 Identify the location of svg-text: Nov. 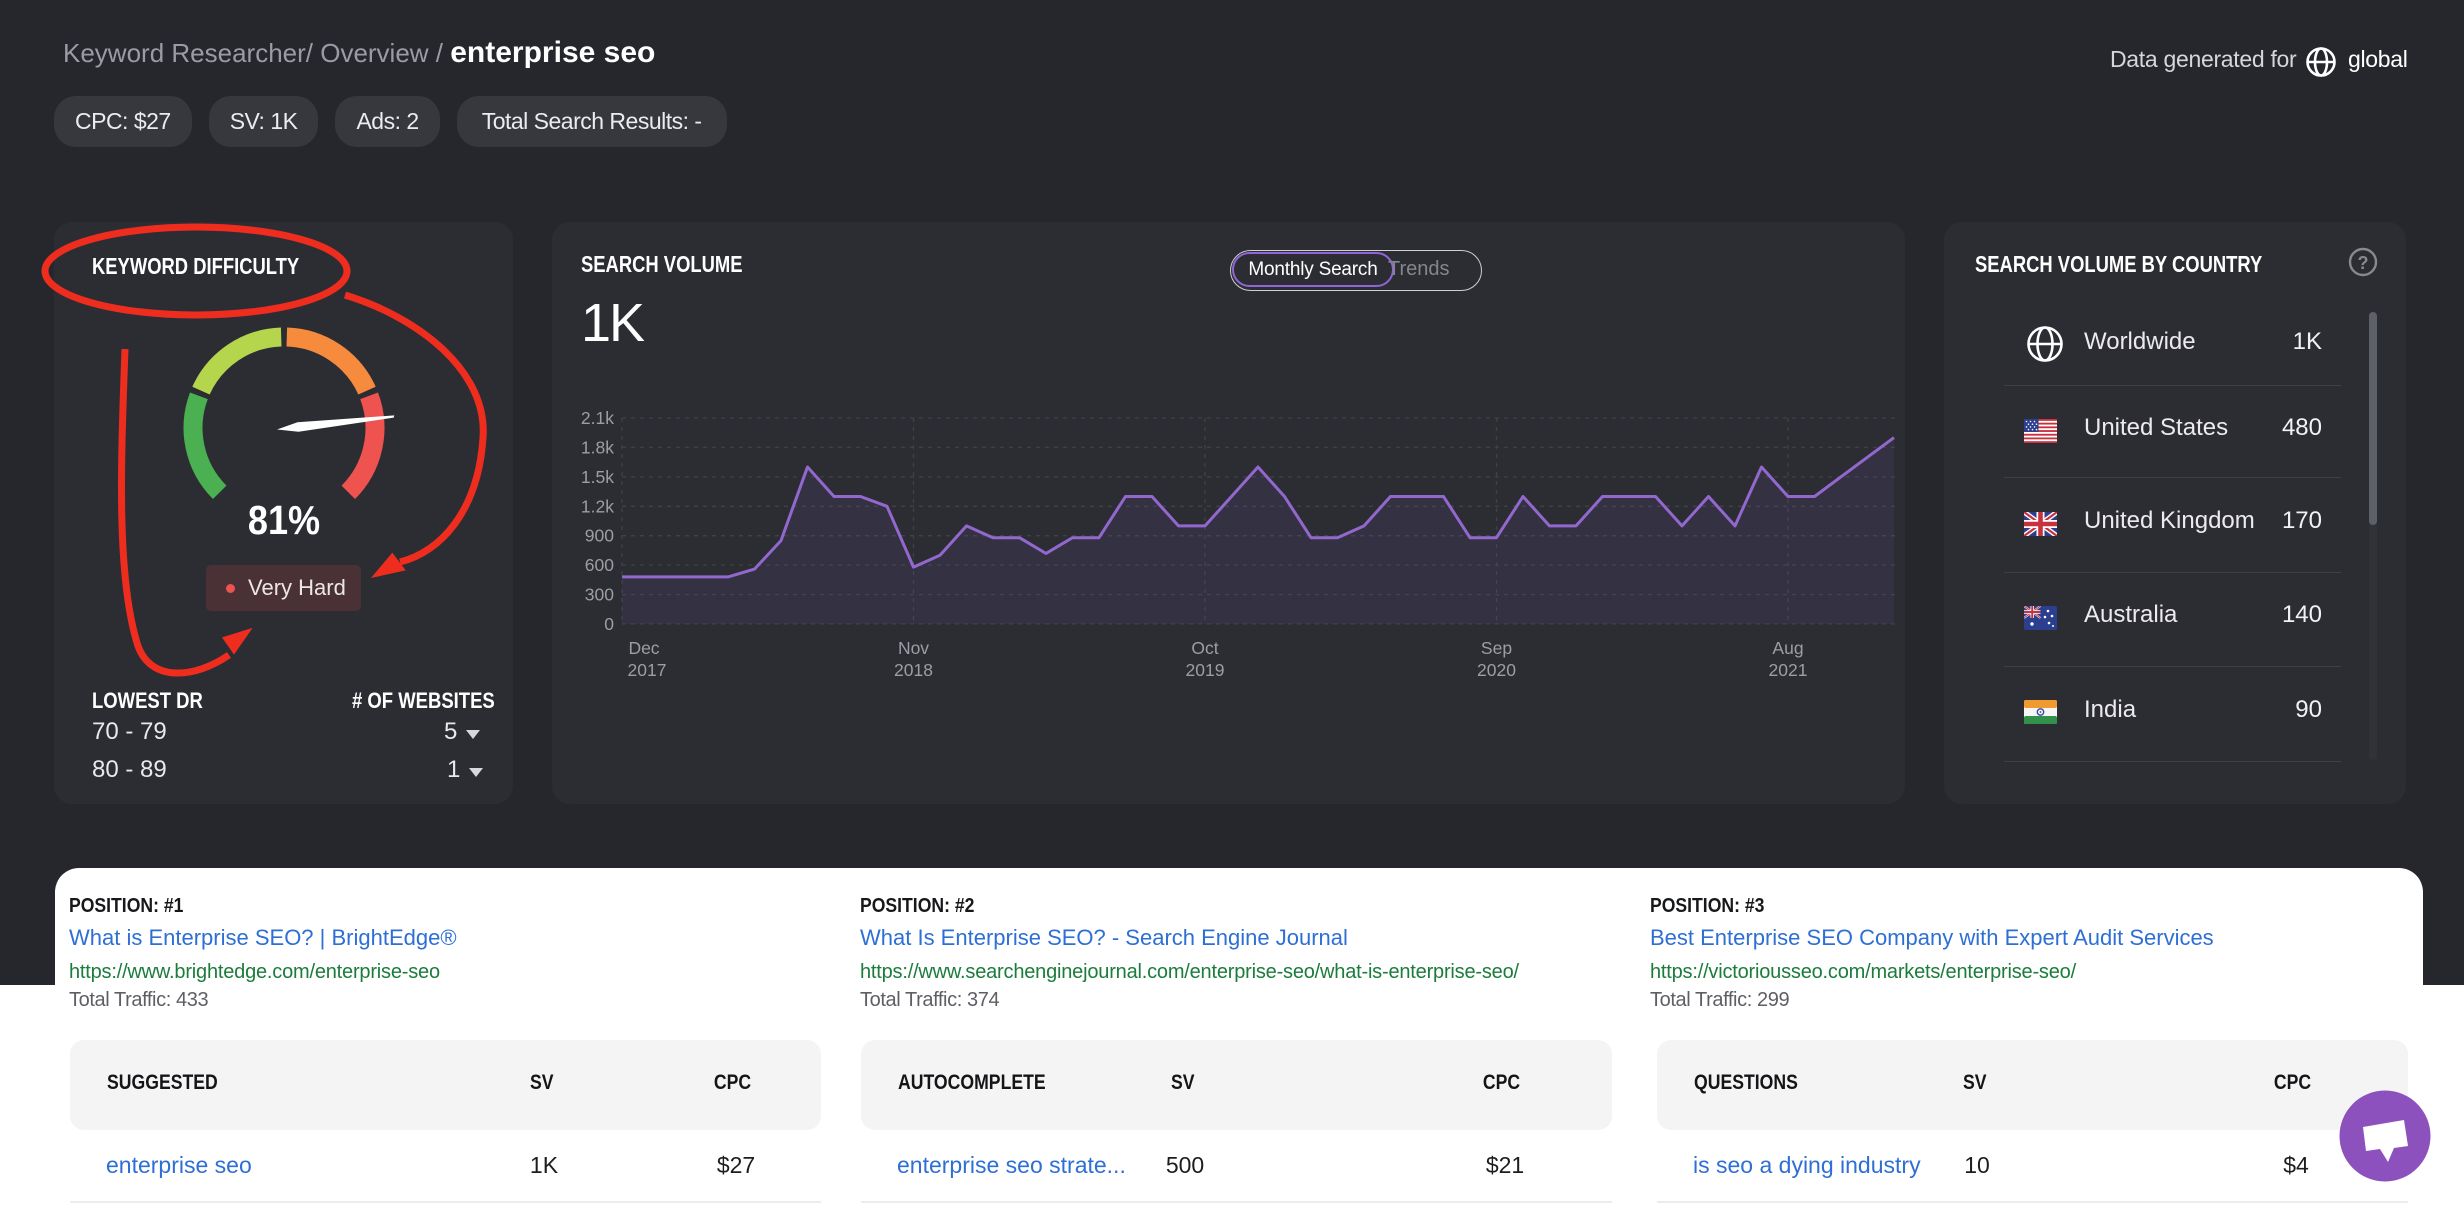
(913, 648).